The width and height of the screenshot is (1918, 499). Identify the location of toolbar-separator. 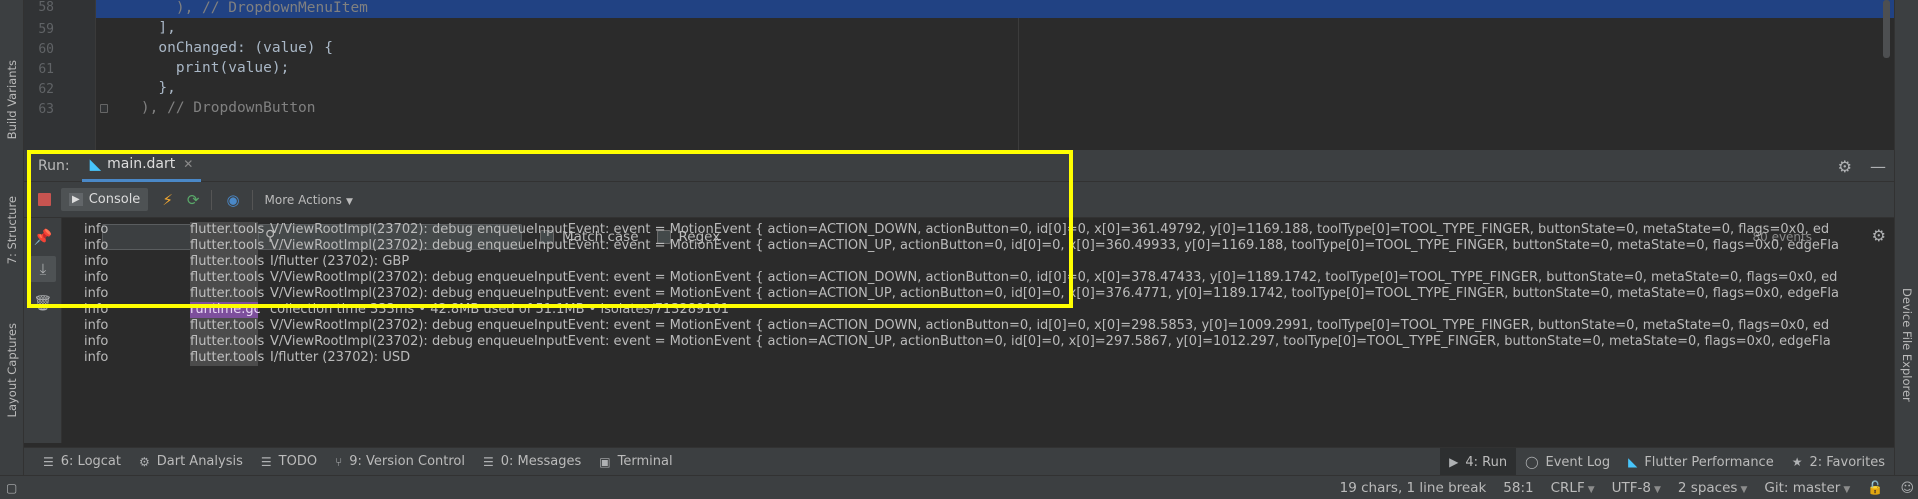
(212, 199).